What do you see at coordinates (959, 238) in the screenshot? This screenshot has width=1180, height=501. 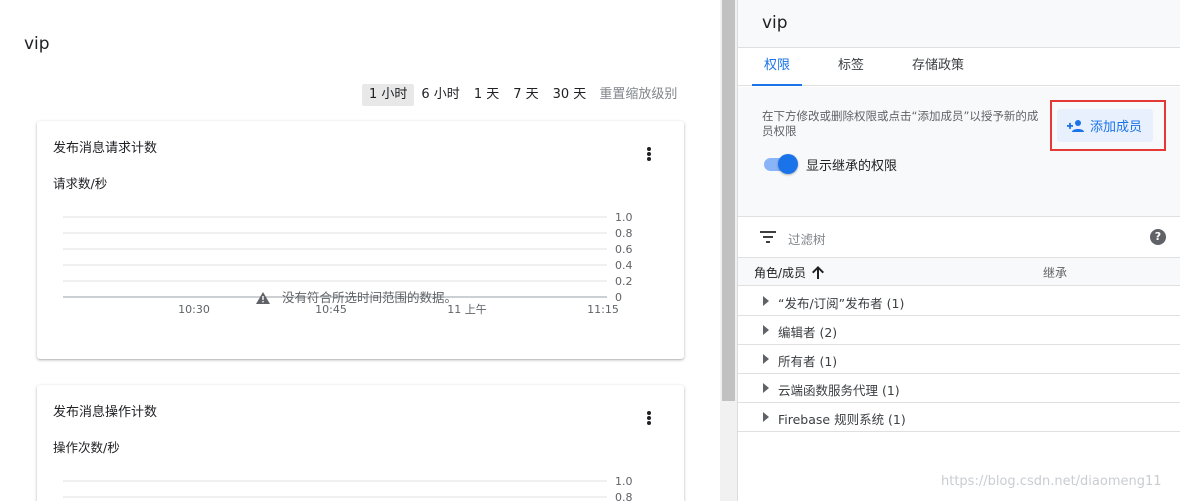 I see `filter-bar: 过滤树 ?` at bounding box center [959, 238].